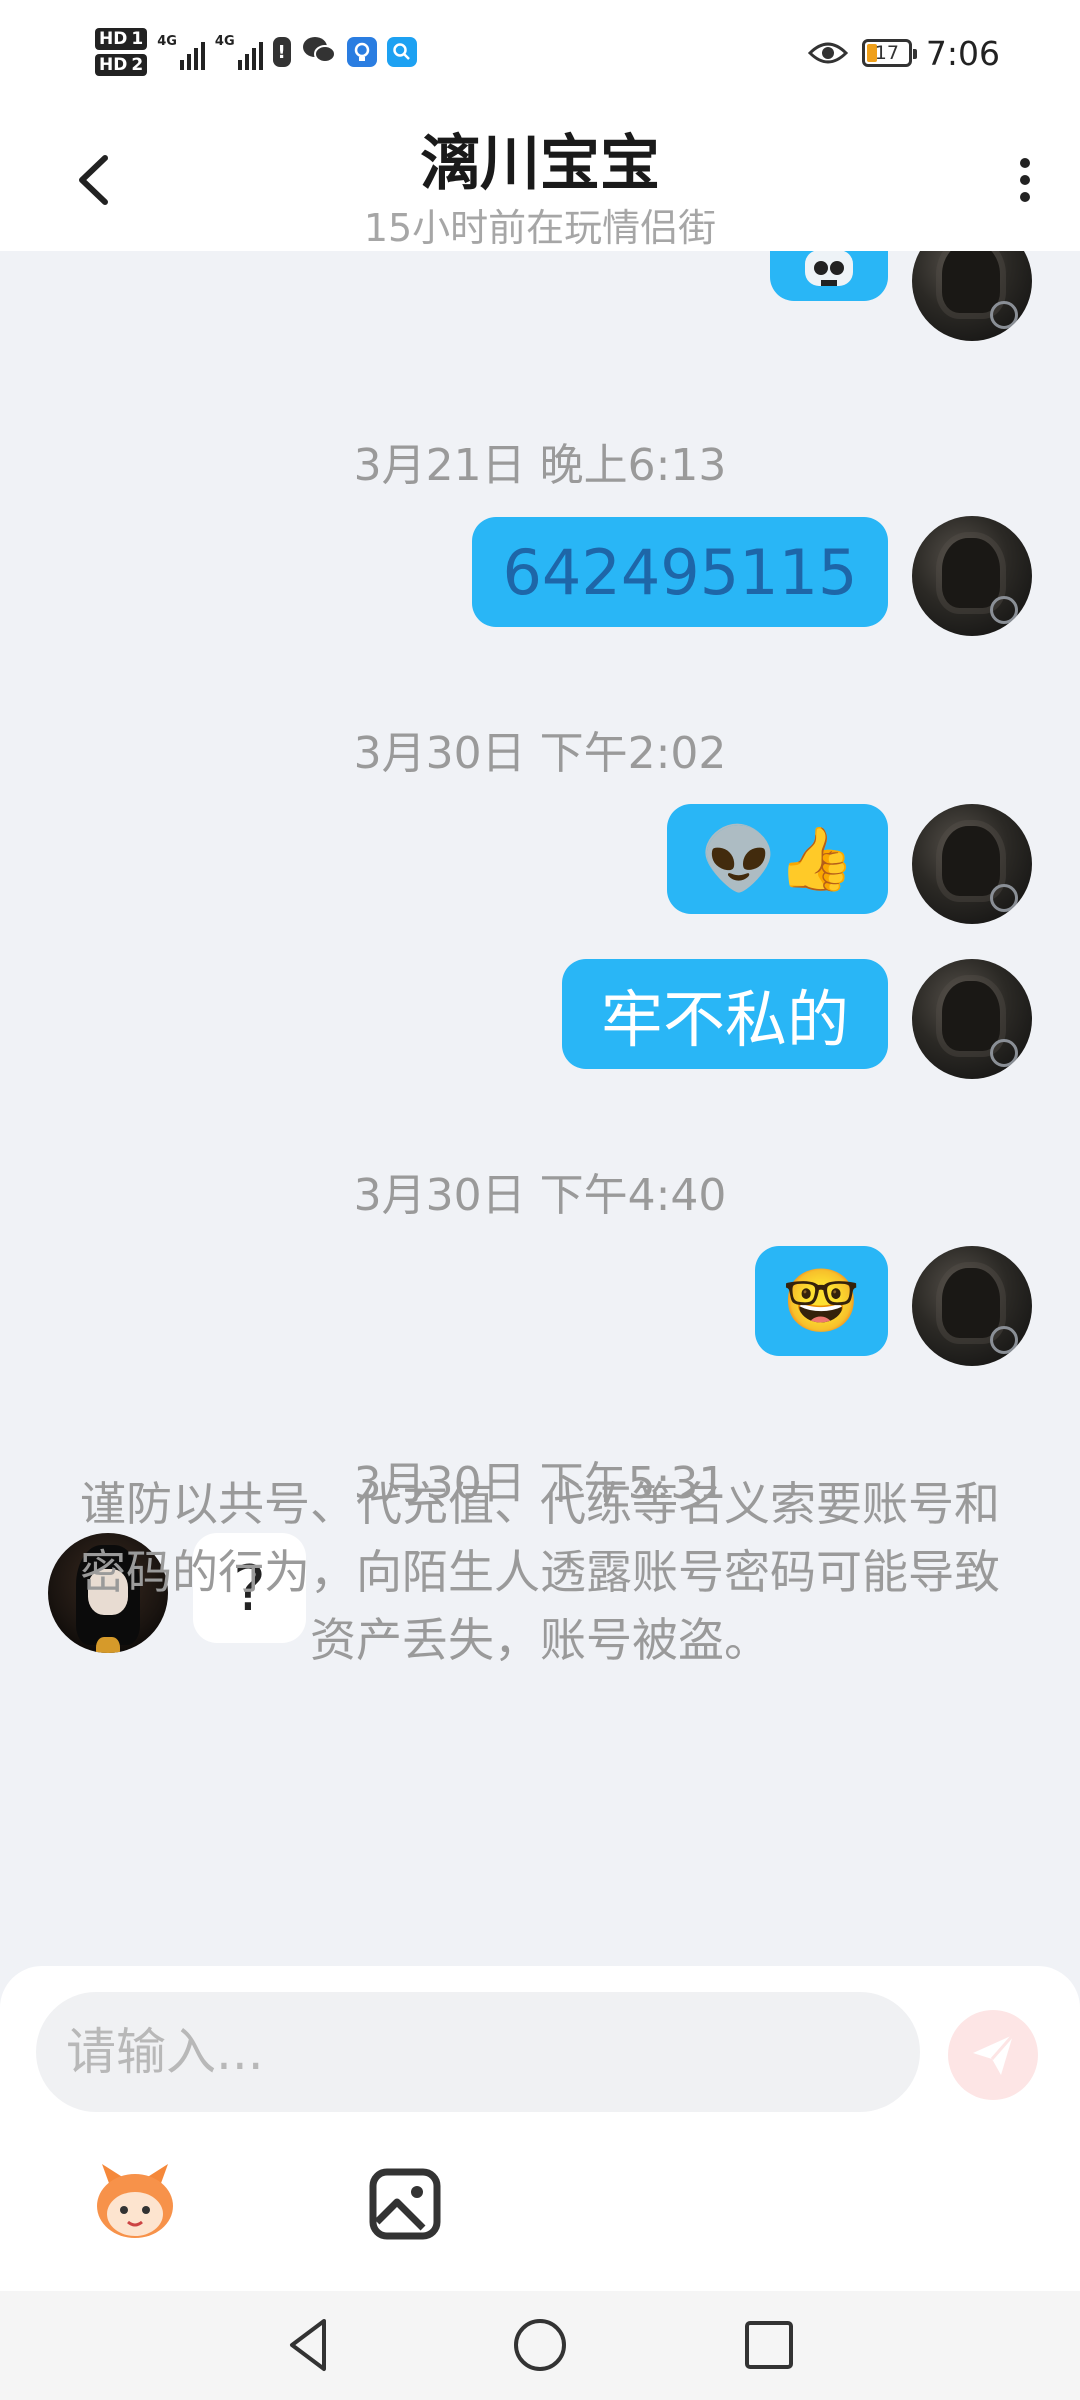 The height and width of the screenshot is (2400, 1080). Describe the element at coordinates (829, 268) in the screenshot. I see `robot-sticker-icon` at that location.